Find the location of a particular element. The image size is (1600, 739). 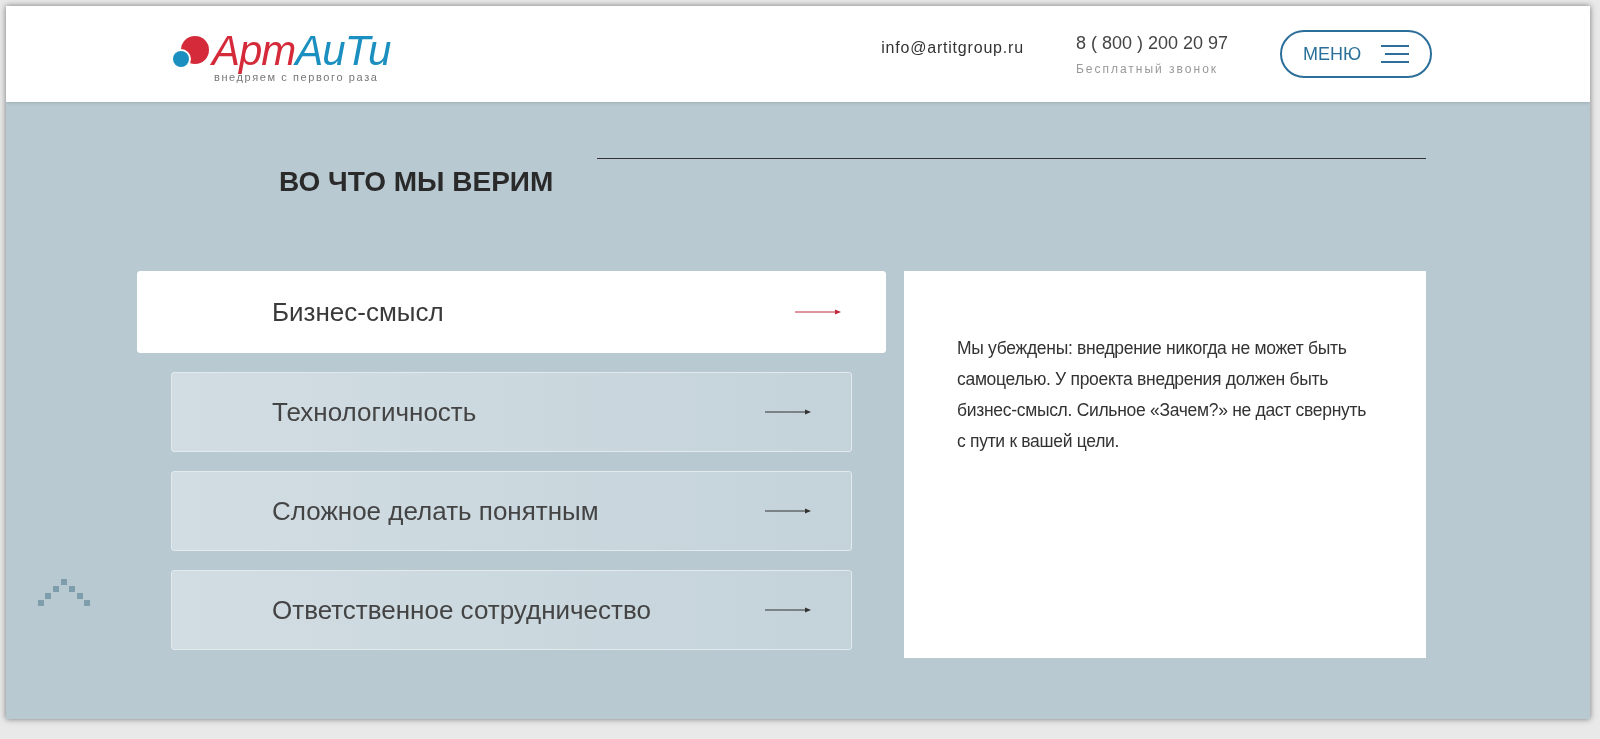

topic-tab: Технологичность is located at coordinates (511, 412).